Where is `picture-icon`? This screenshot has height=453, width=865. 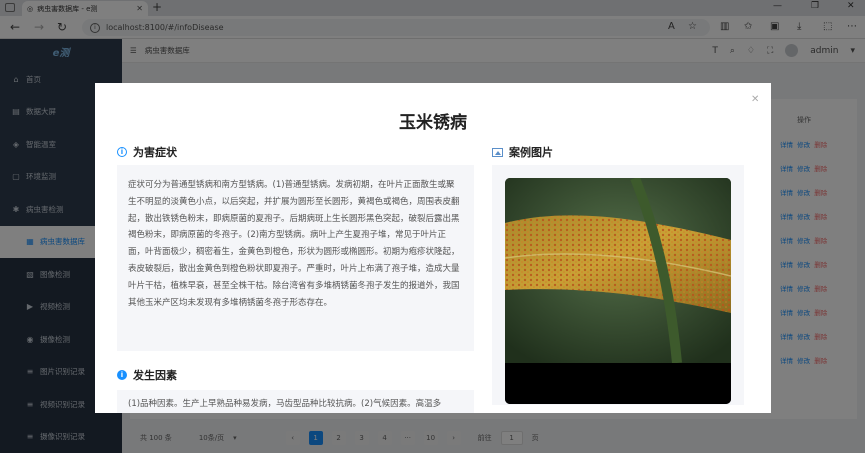
picture-icon is located at coordinates (497, 152).